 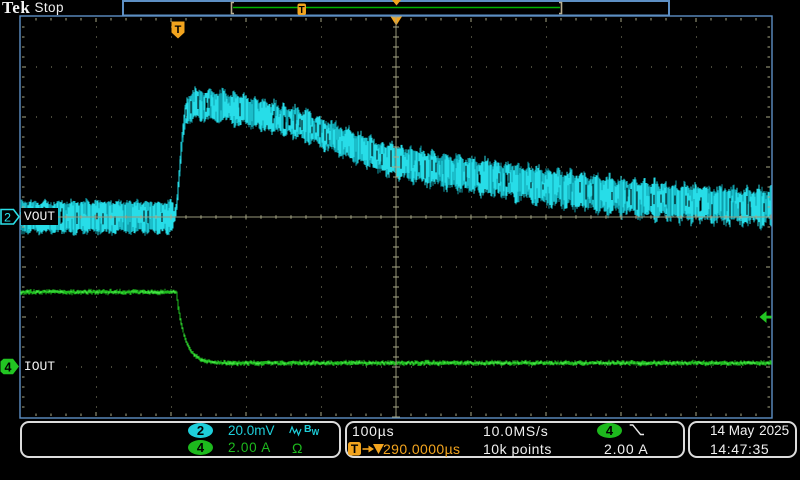 What do you see at coordinates (8, 219) in the screenshot?
I see `svg-text: 2` at bounding box center [8, 219].